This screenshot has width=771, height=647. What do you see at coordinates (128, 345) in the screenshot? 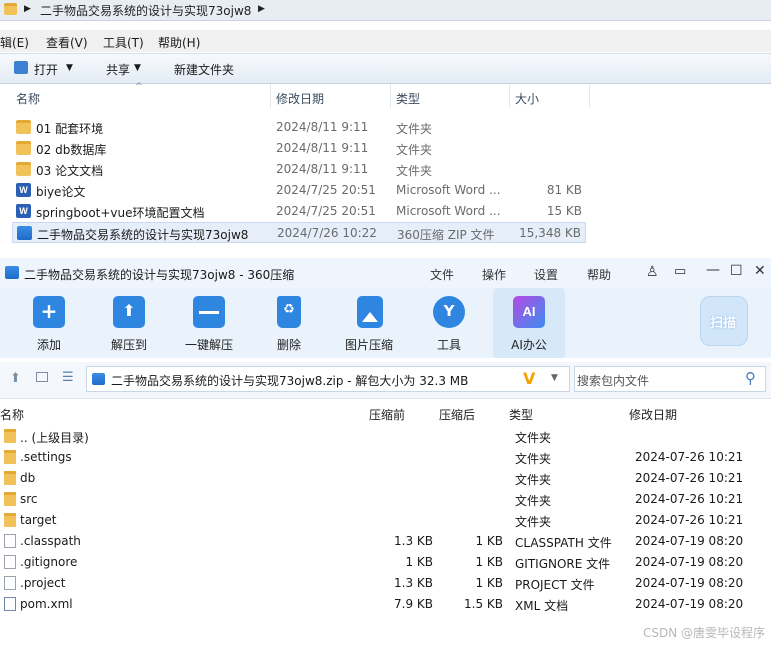
I see `extract-to-label: 解压到` at bounding box center [128, 345].